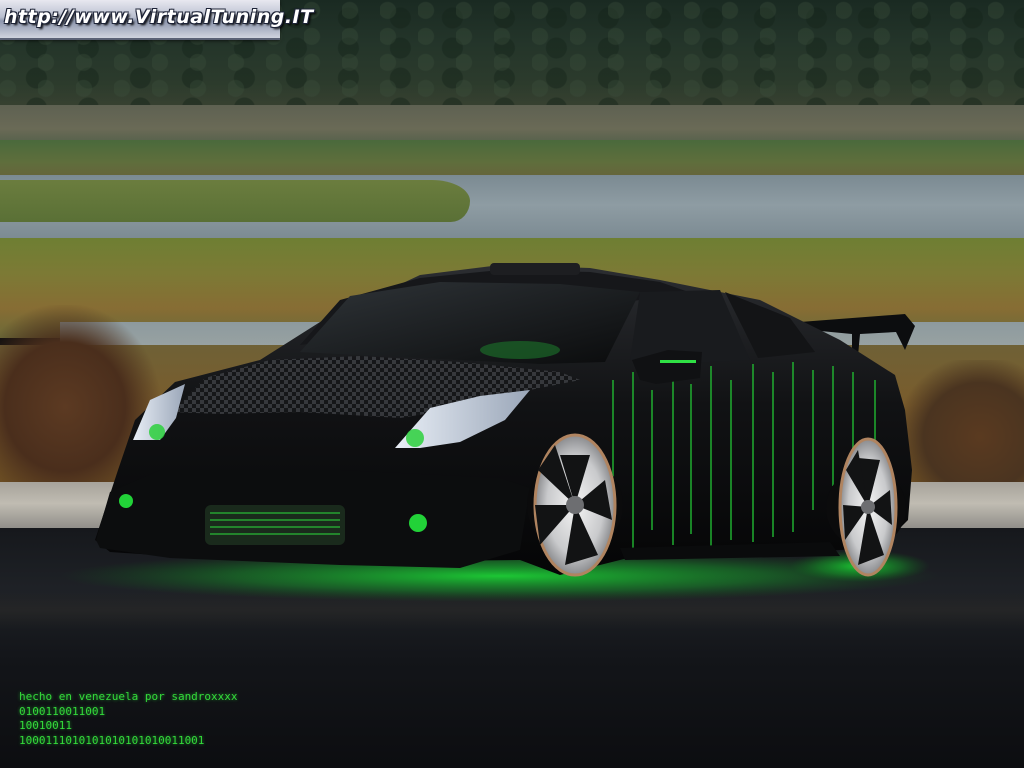 This screenshot has height=768, width=1024. Describe the element at coordinates (157, 432) in the screenshot. I see `headlight-left-ring` at that location.